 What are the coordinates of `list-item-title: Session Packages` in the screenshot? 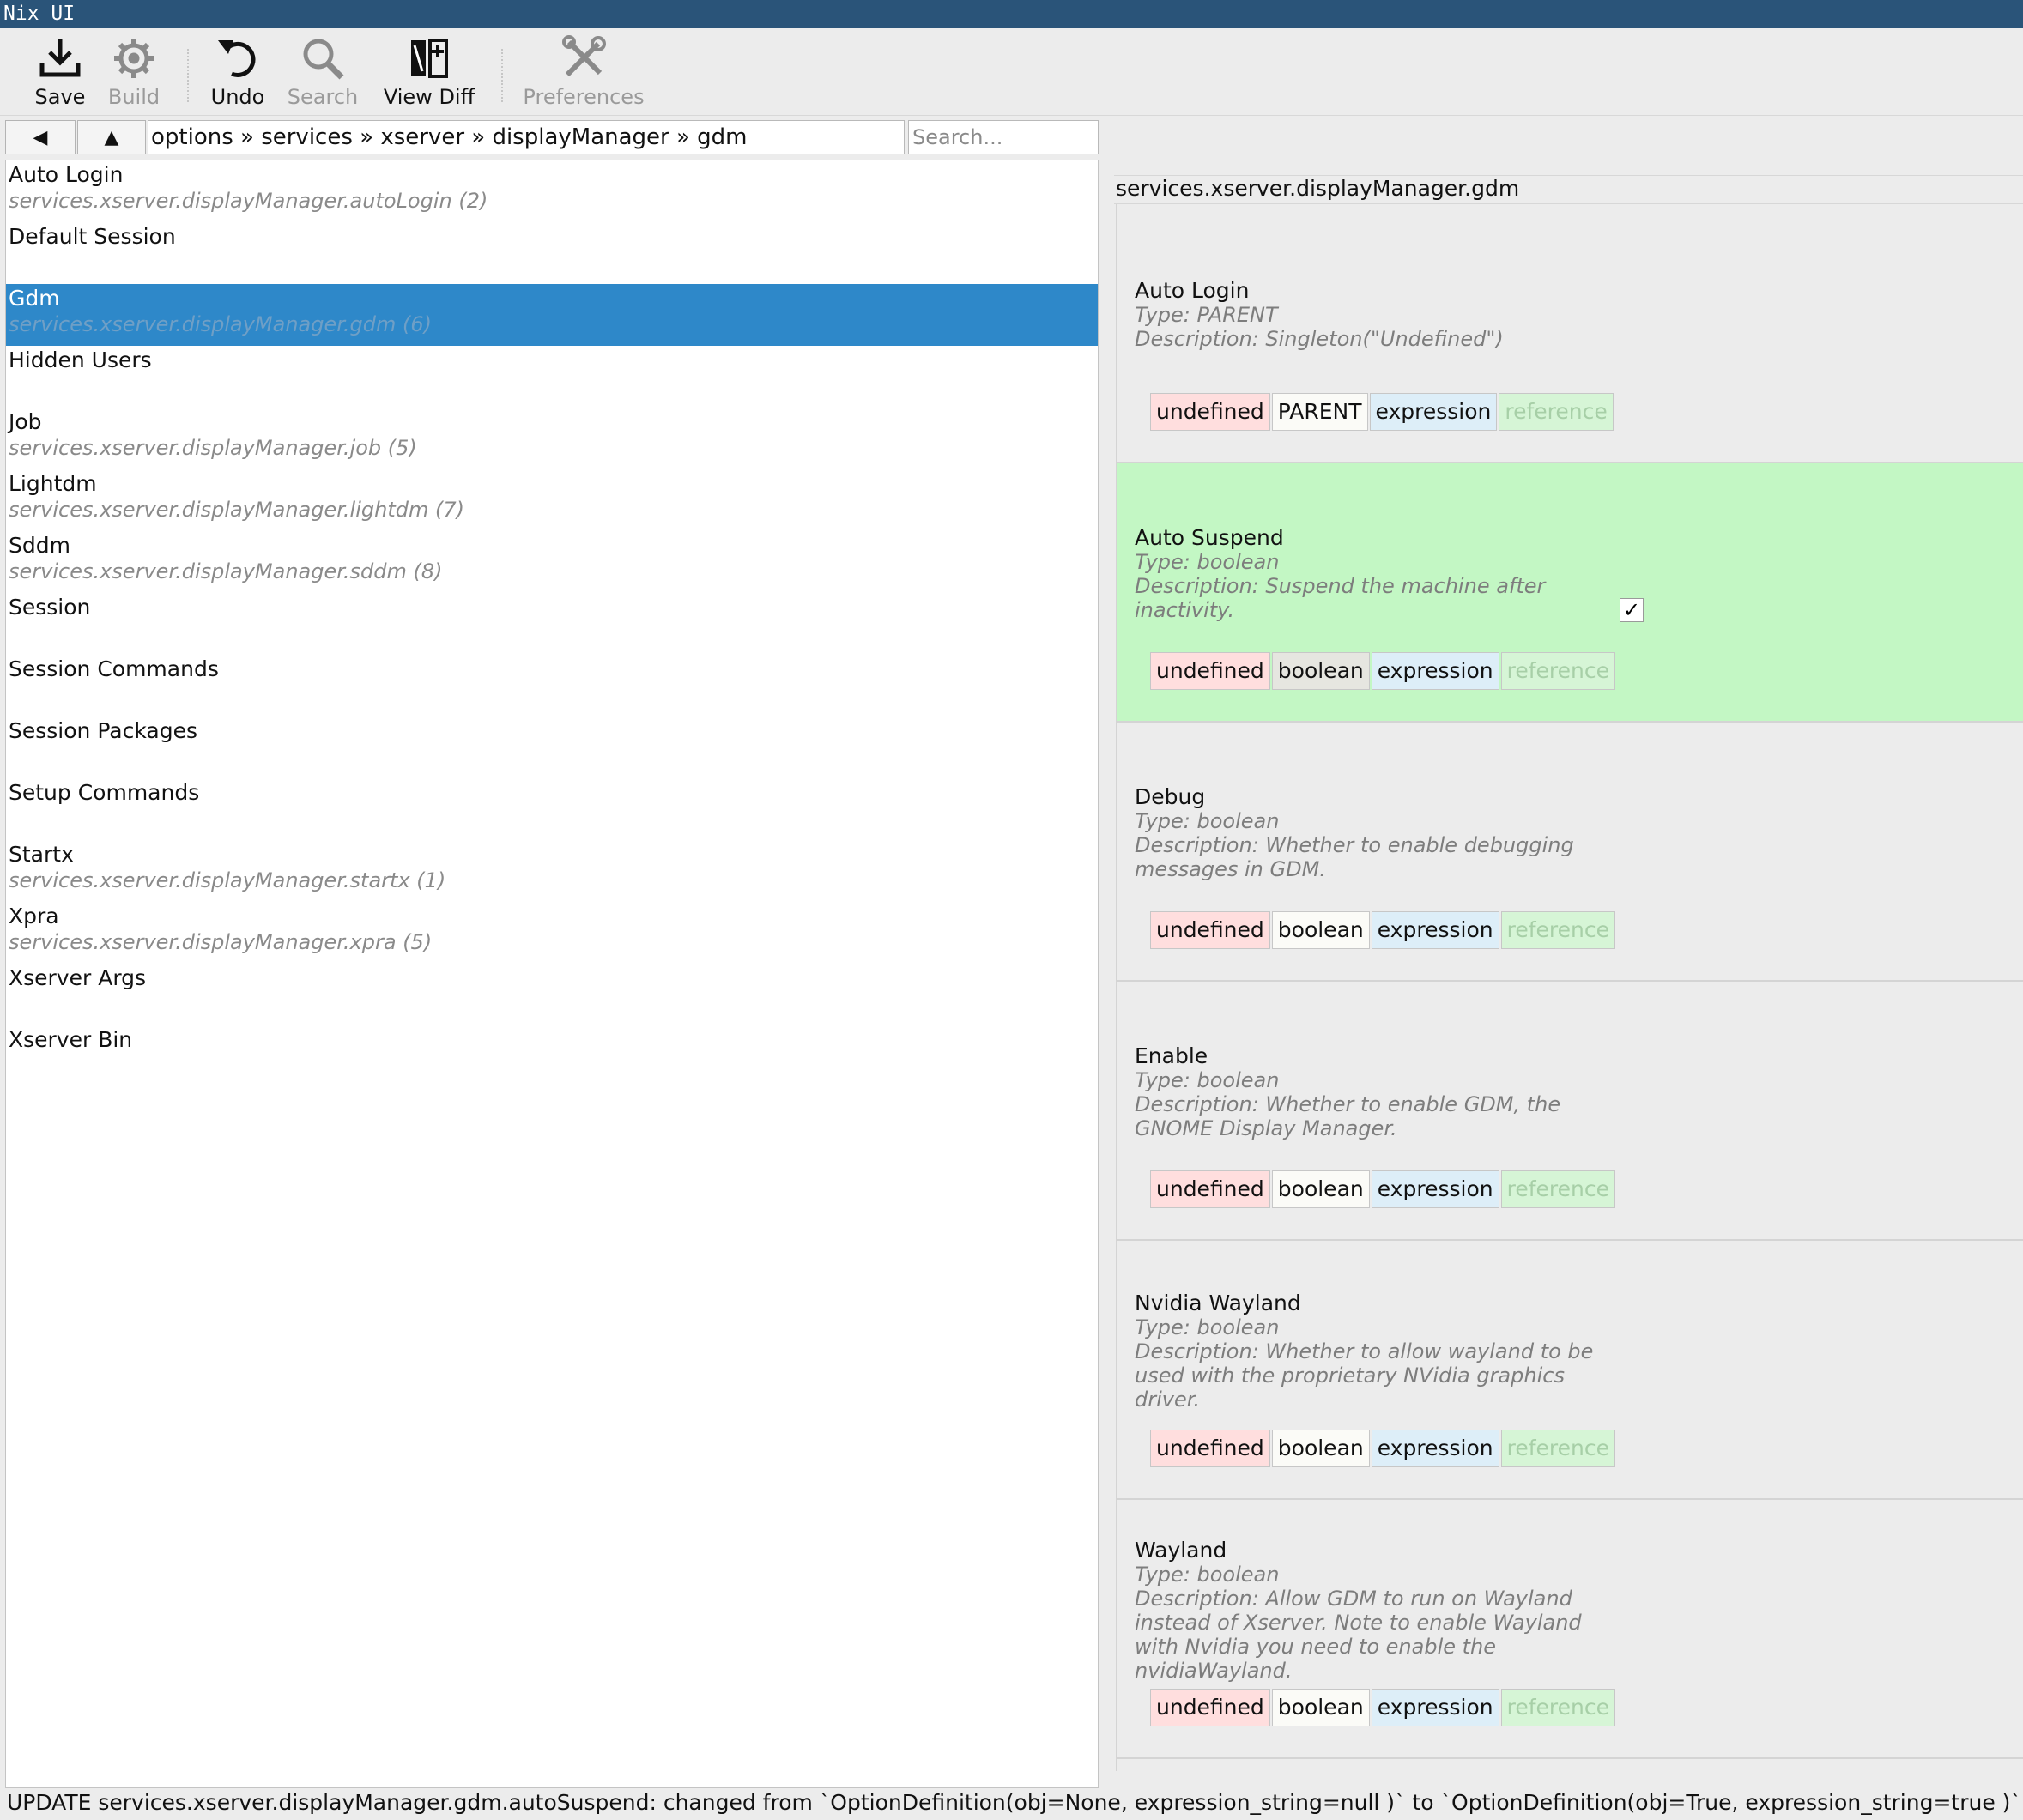 It's located at (103, 730).